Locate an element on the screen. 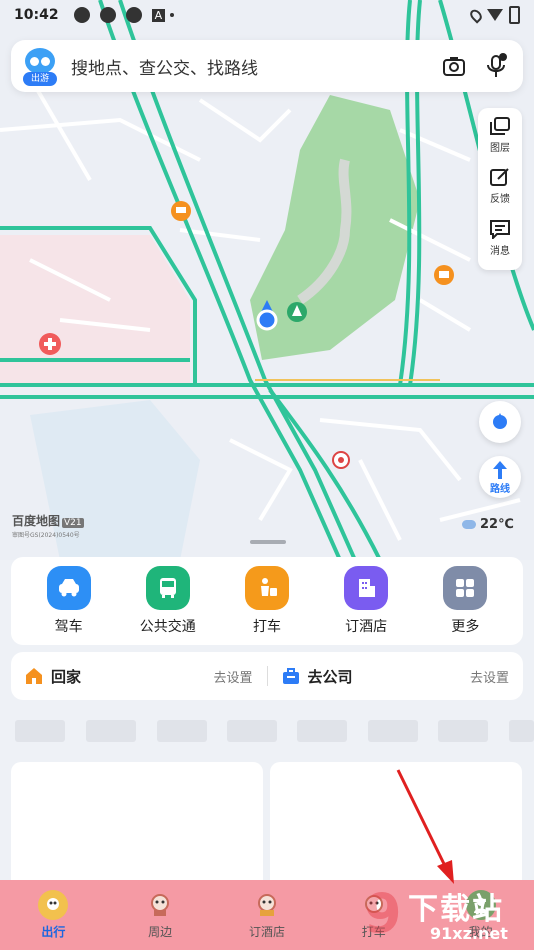 Image resolution: width=534 pixels, height=950 pixels. home-work-row: 回家 去设置 去公司 去设置 is located at coordinates (267, 676).